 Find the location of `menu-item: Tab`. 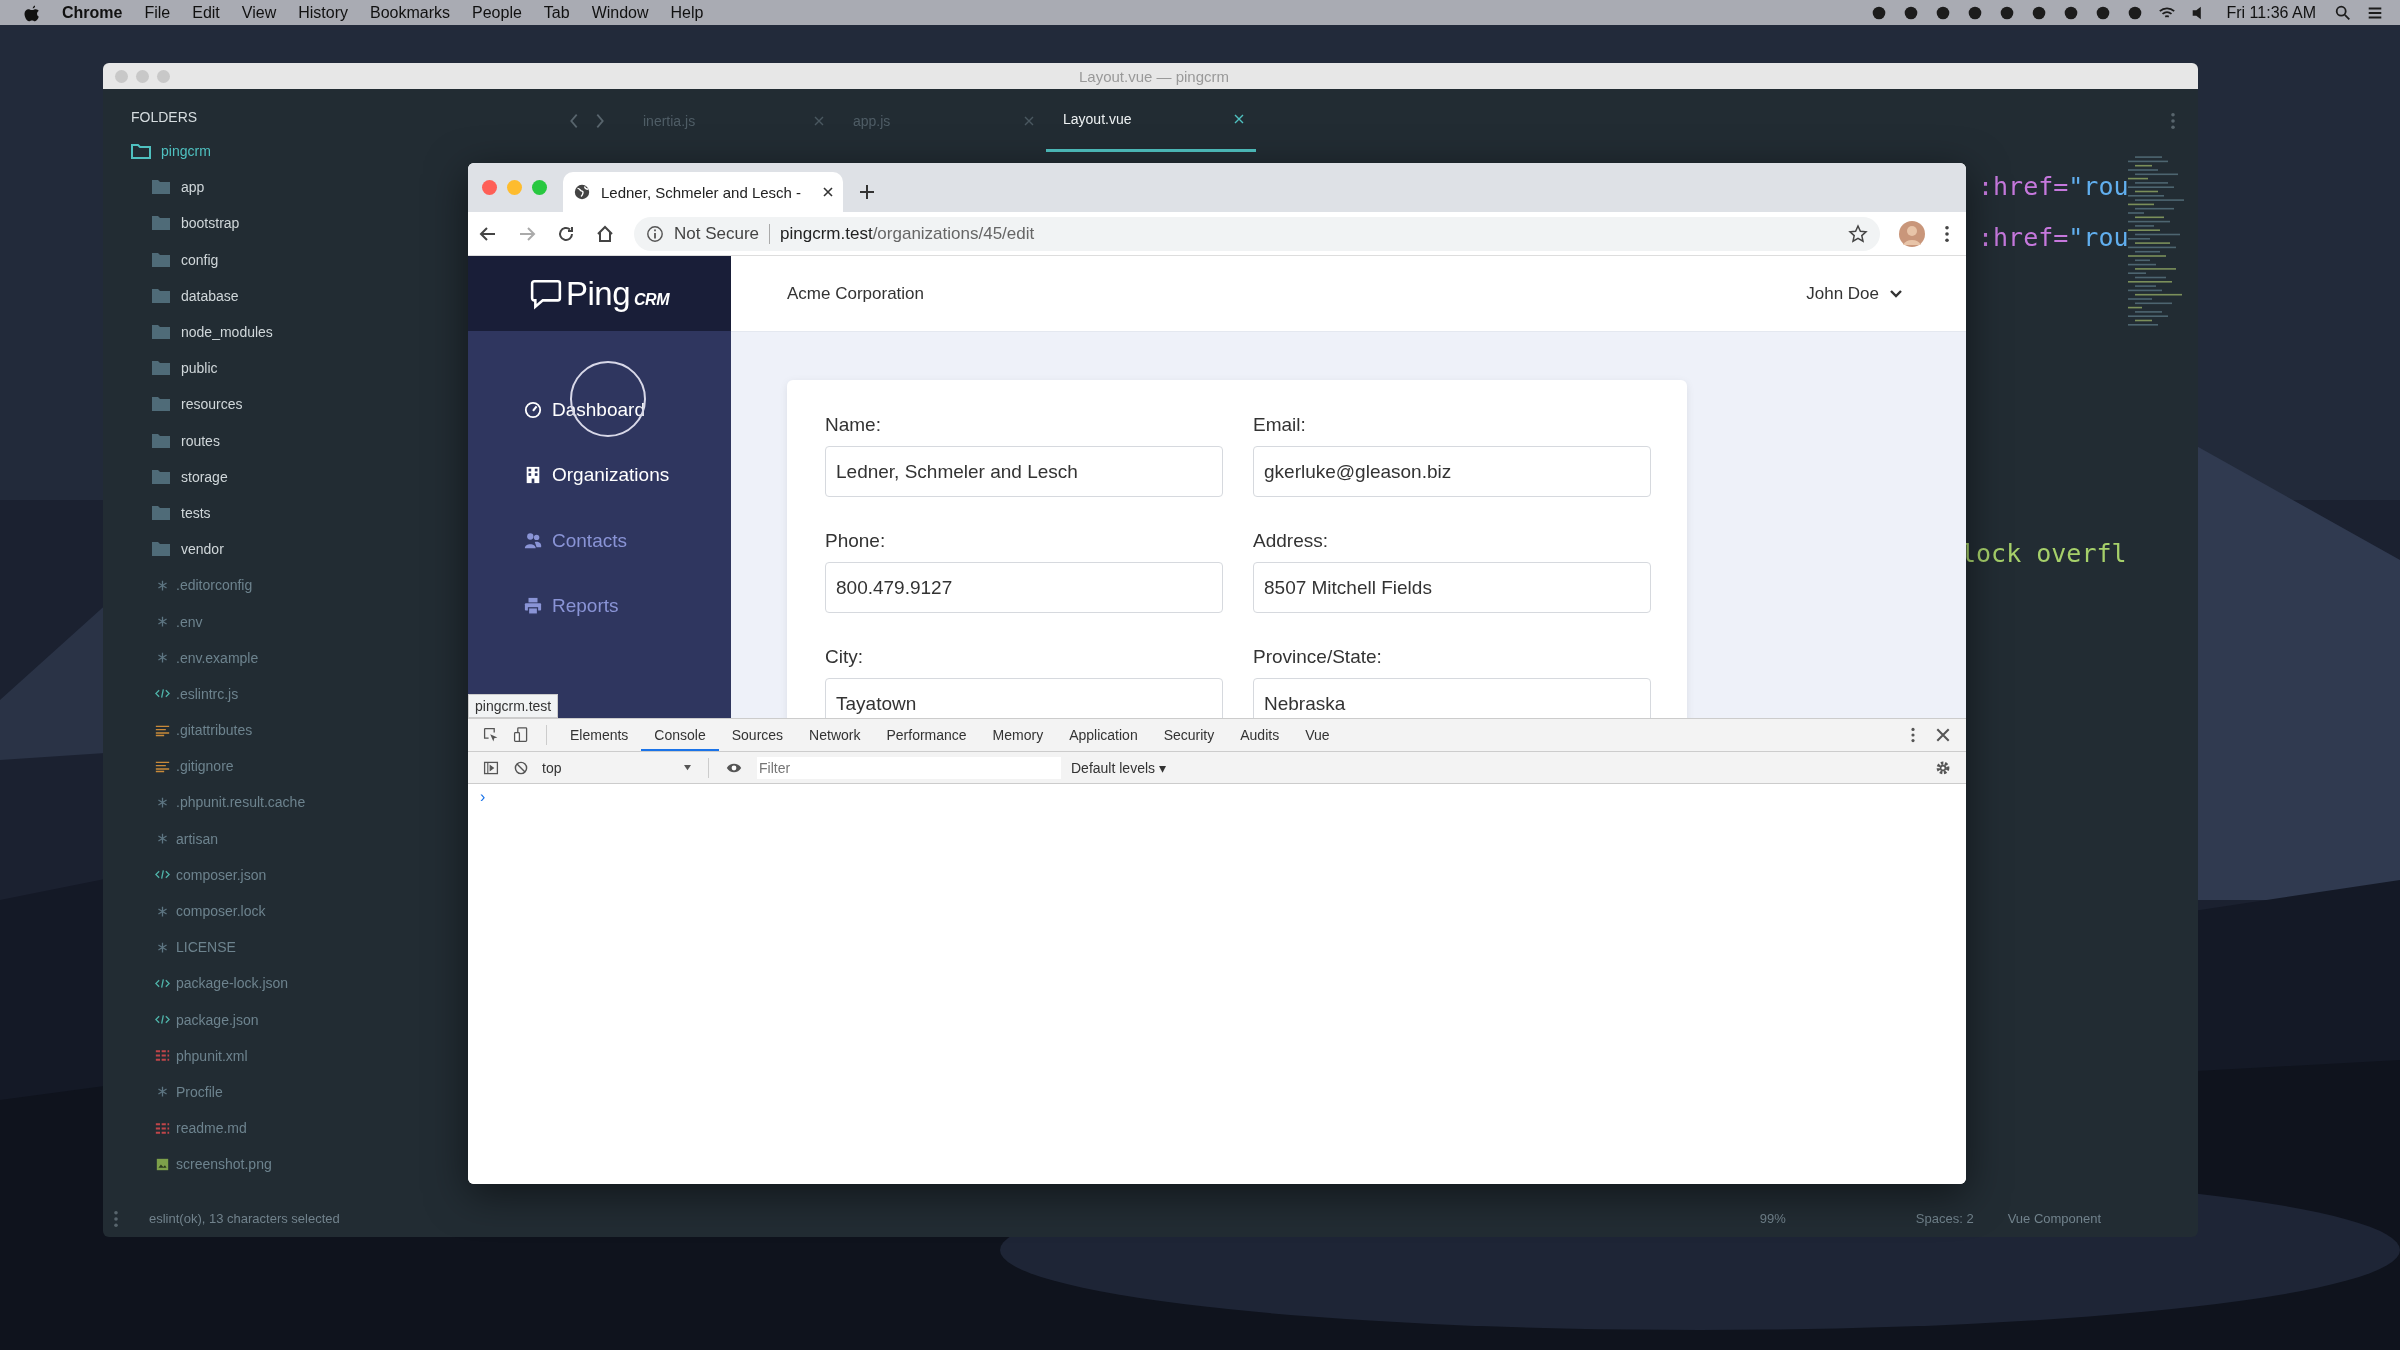

menu-item: Tab is located at coordinates (556, 12).